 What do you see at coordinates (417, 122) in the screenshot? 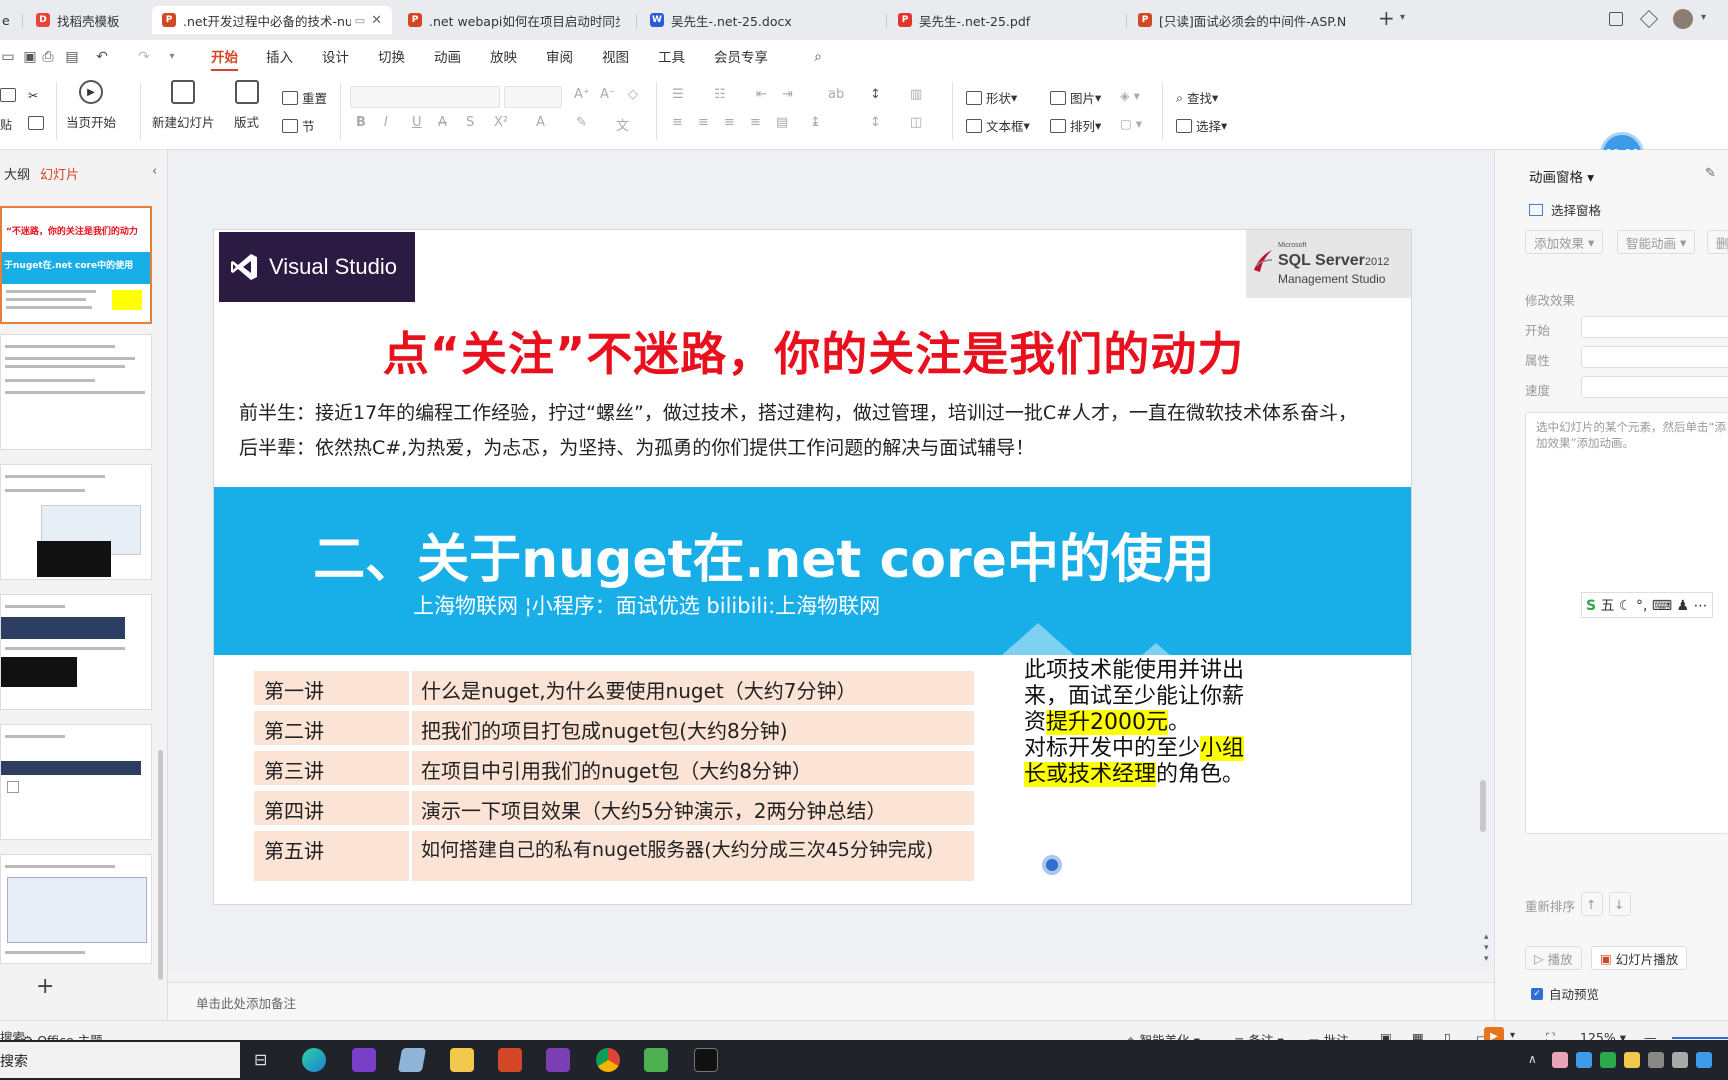
I see `underline-icon: U` at bounding box center [417, 122].